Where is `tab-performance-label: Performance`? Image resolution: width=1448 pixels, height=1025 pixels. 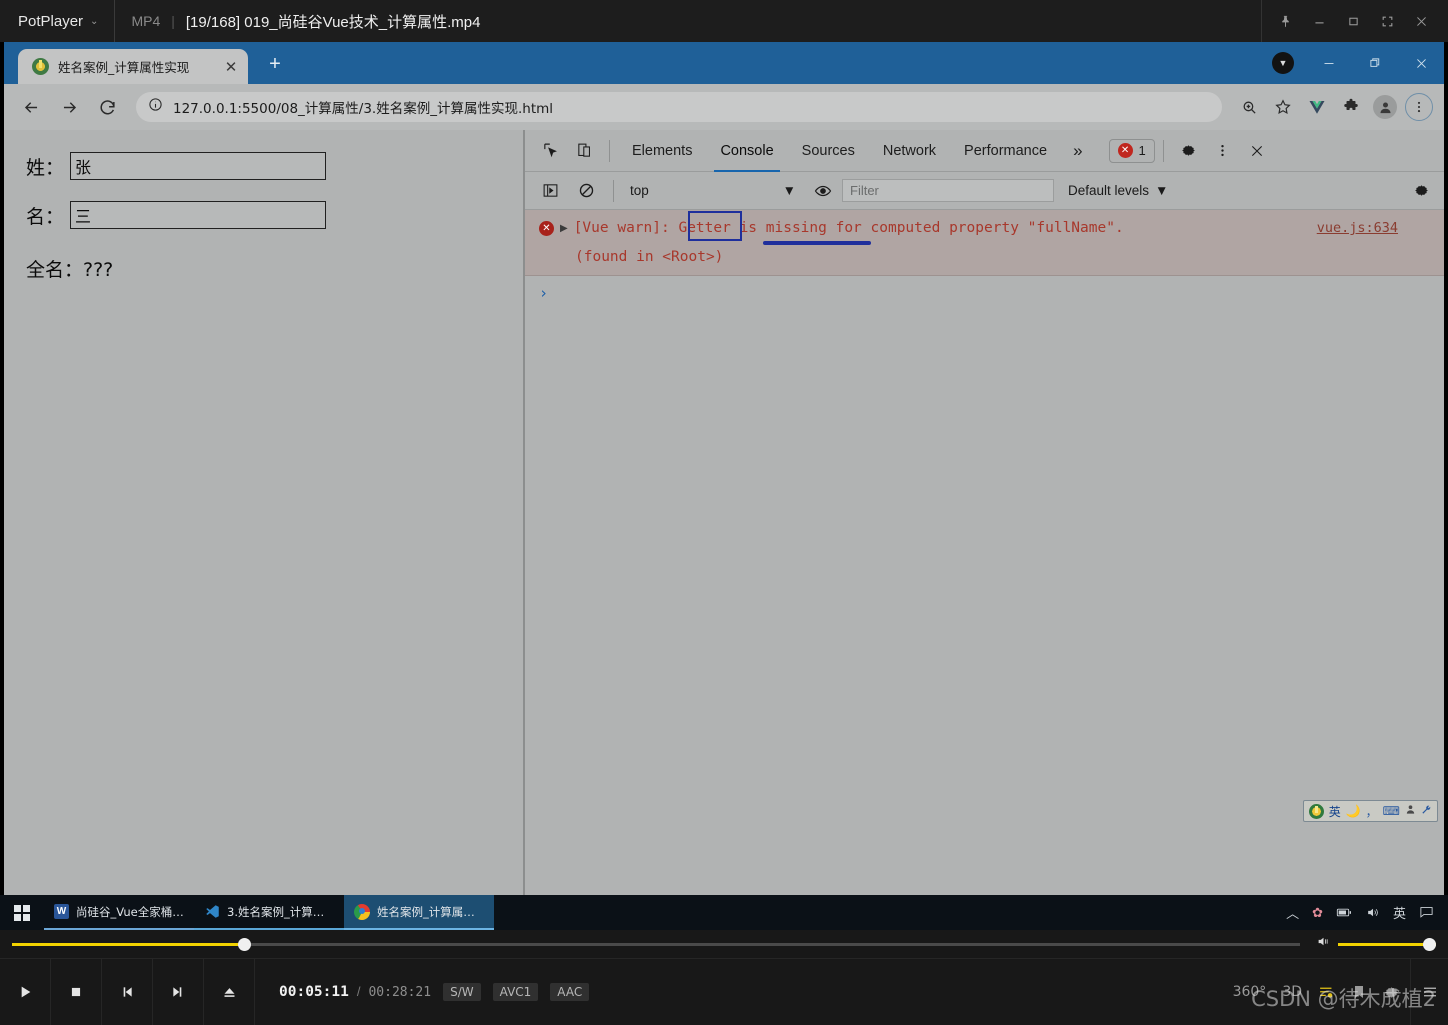
tab-performance-label: Performance is located at coordinates (1006, 150).